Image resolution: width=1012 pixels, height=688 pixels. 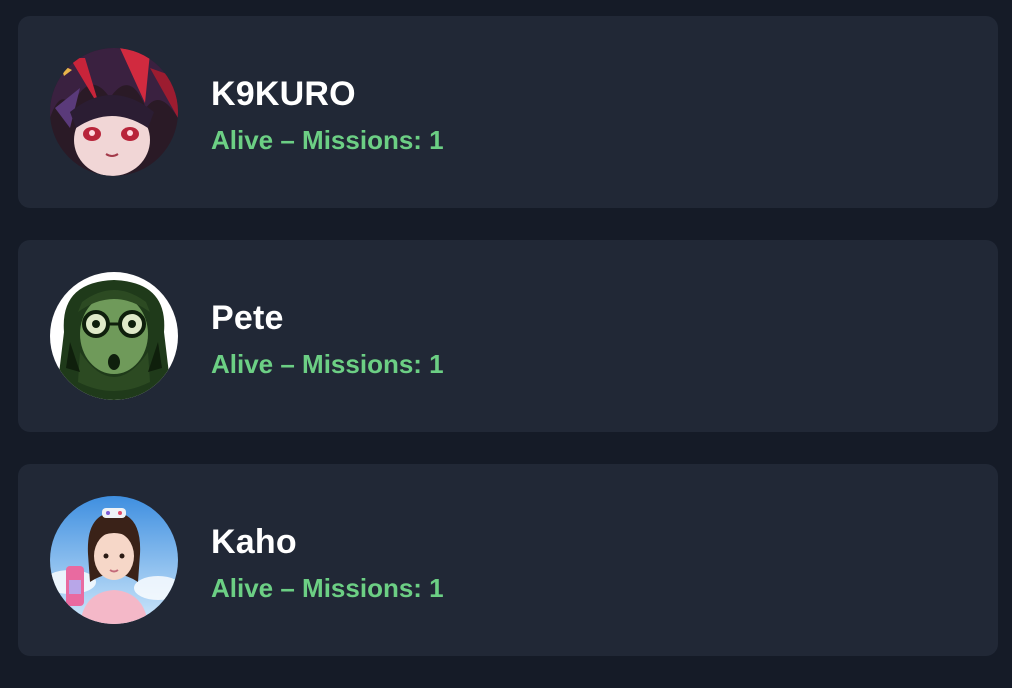 What do you see at coordinates (254, 542) in the screenshot?
I see `player-name: Kaho` at bounding box center [254, 542].